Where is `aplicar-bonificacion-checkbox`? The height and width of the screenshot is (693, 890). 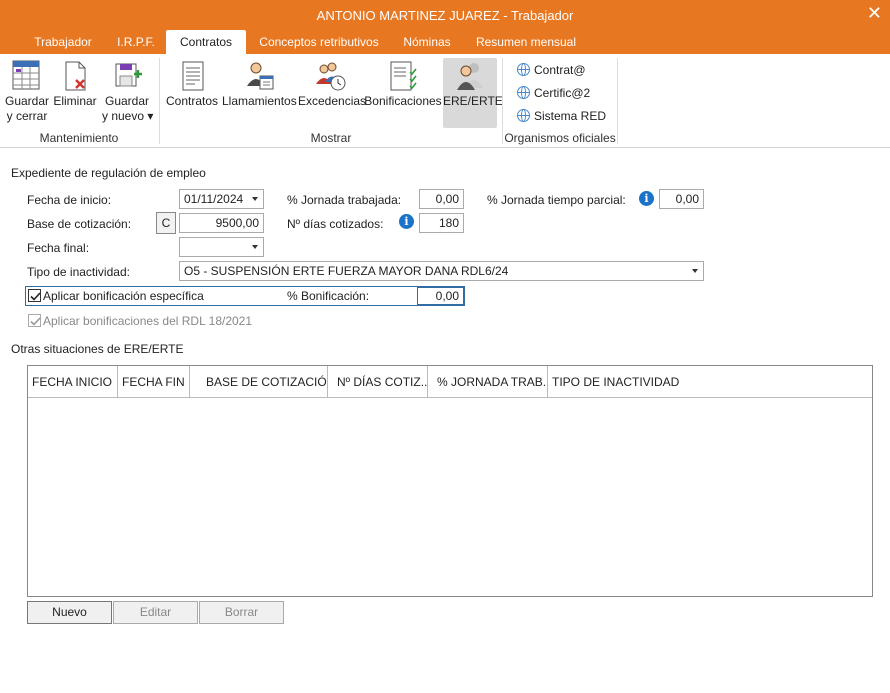
aplicar-bonificacion-checkbox is located at coordinates (34, 295).